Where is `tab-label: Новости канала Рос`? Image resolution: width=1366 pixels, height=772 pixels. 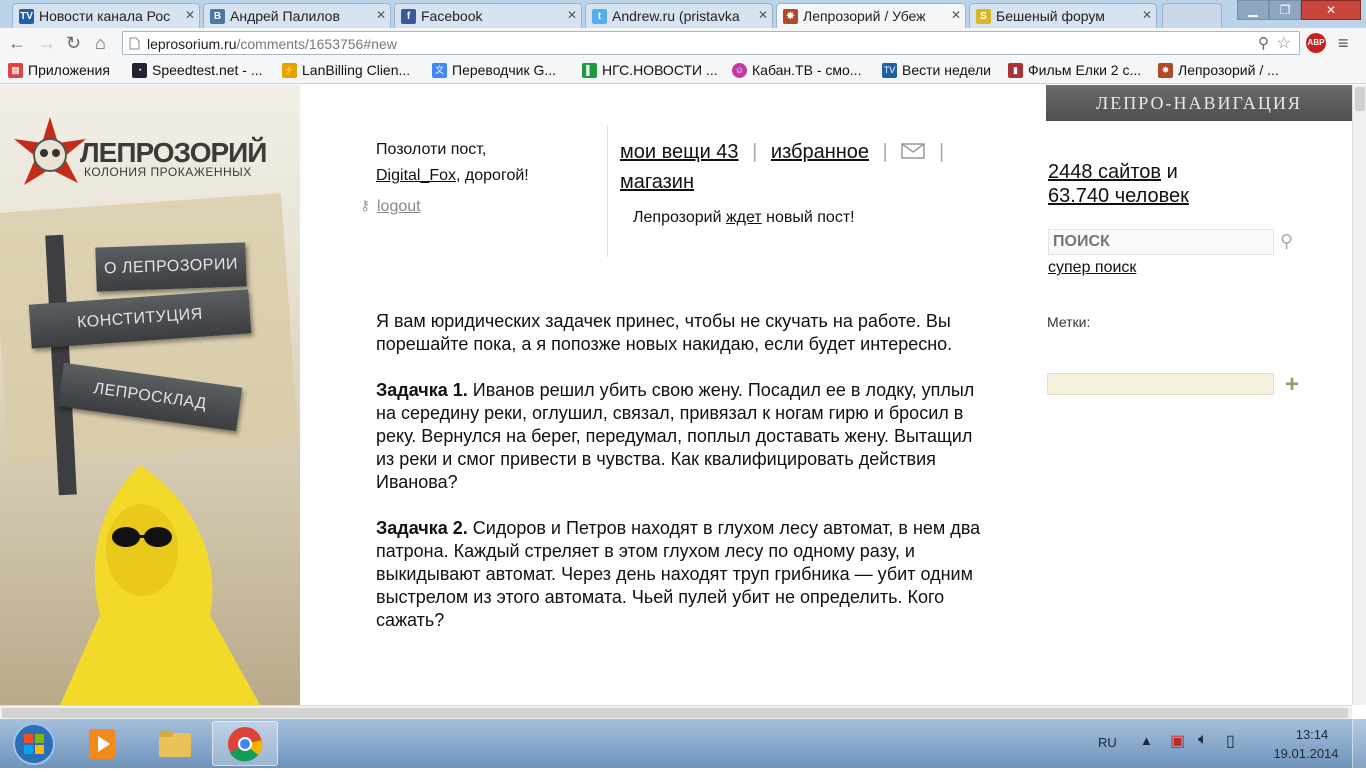 tab-label: Новости канала Рос is located at coordinates (105, 16).